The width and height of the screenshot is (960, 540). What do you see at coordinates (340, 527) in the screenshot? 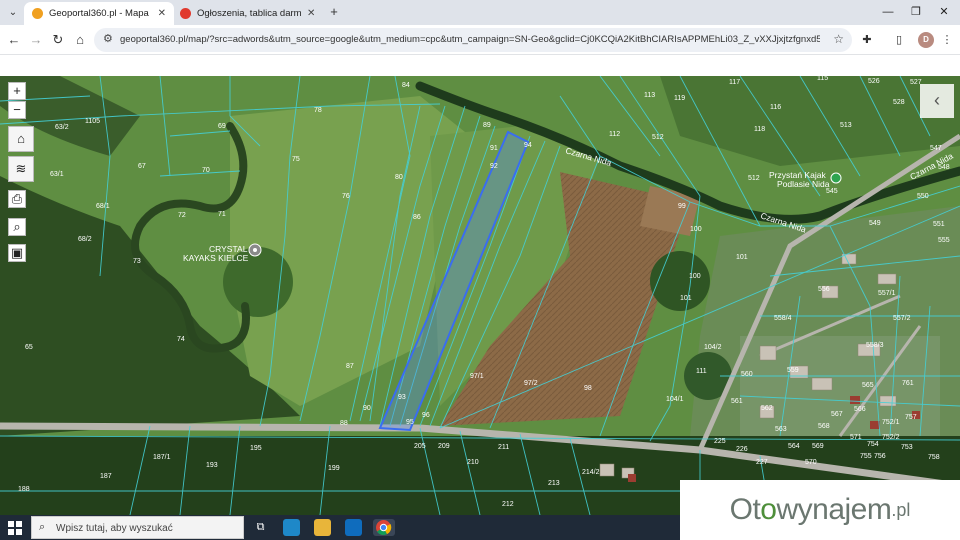
I see `windows-taskbar: ⌕ Wpisz tutaj, aby wyszukać ⧉` at bounding box center [340, 527].